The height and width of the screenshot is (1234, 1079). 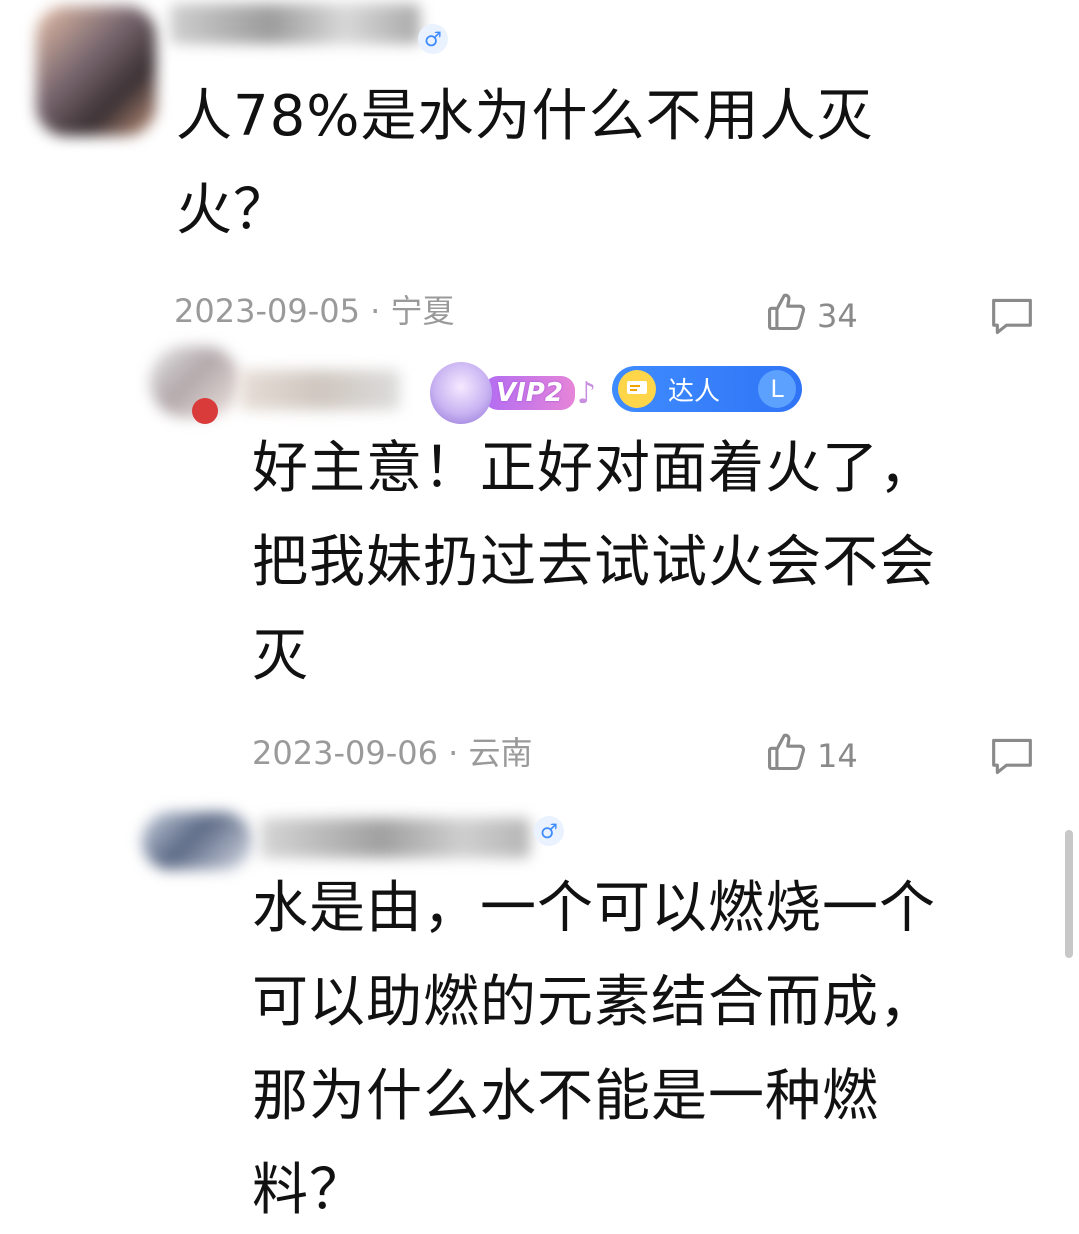 I want to click on like-button: 14, so click(x=811, y=756).